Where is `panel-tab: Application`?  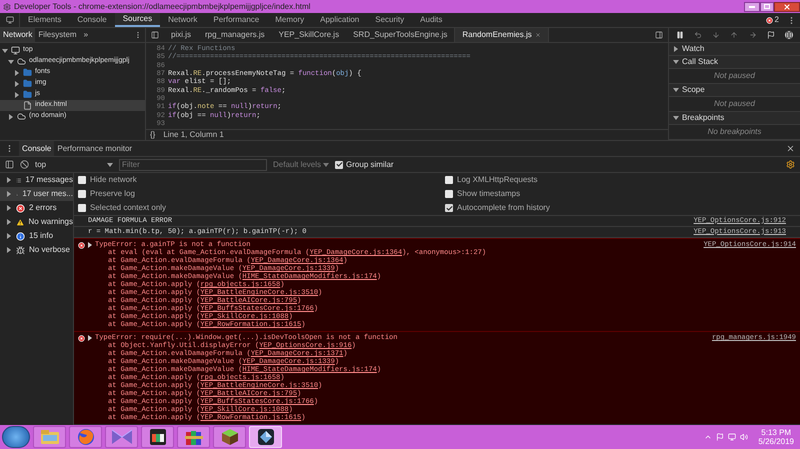
panel-tab: Application is located at coordinates (340, 20).